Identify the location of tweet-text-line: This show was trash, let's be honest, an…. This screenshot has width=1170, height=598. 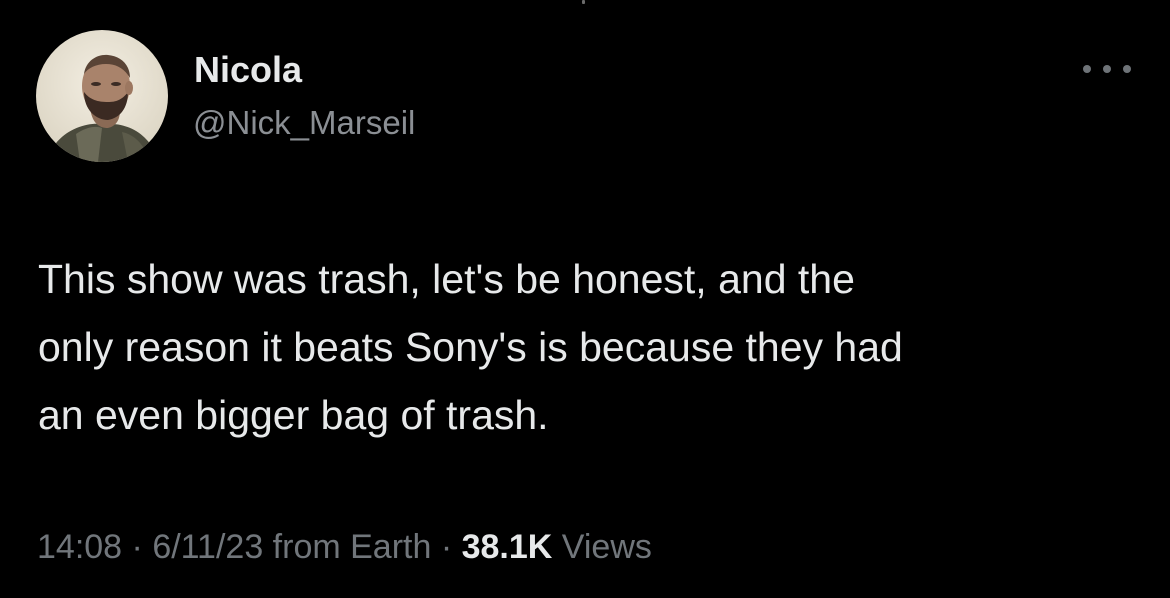
(446, 279).